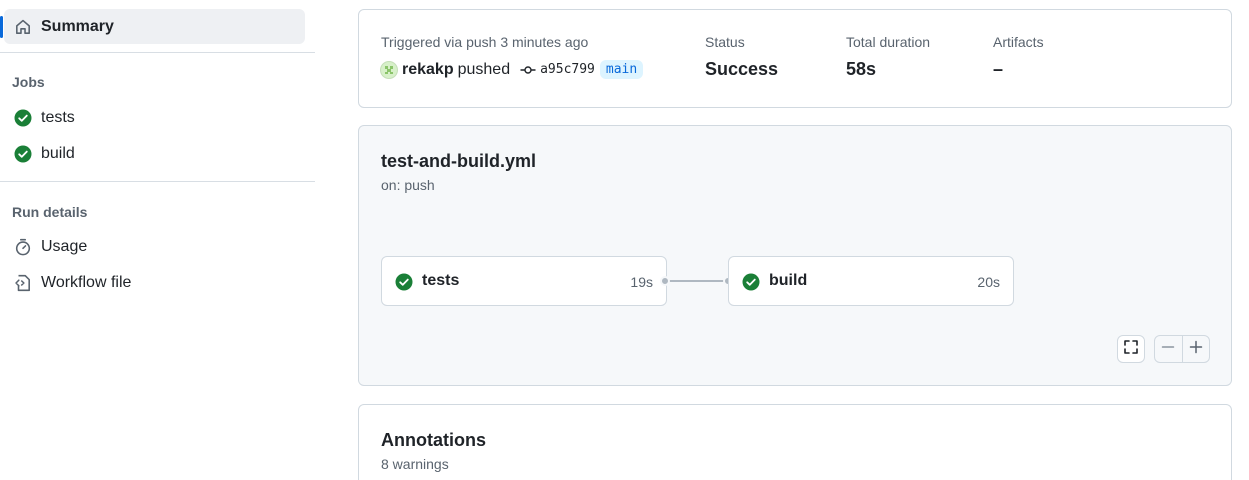 Image resolution: width=1249 pixels, height=480 pixels. Describe the element at coordinates (524, 281) in the screenshot. I see `job-node-tests: tests 19s` at that location.